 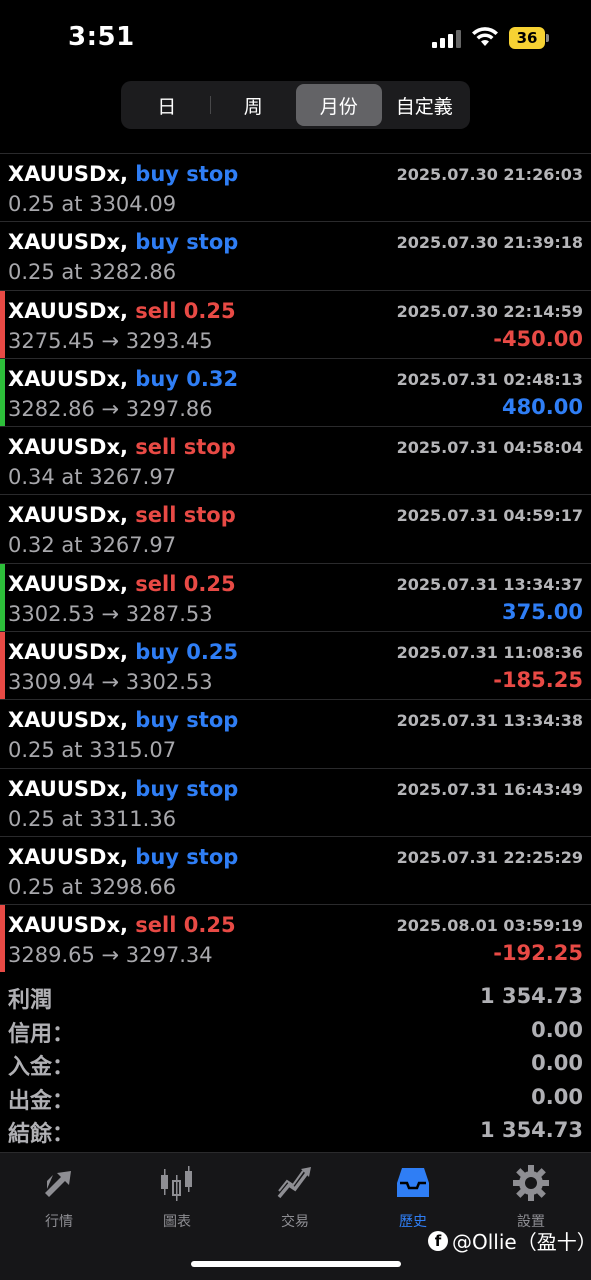 What do you see at coordinates (110, 955) in the screenshot?
I see `deal-detail: 3289.65 → 3297.34` at bounding box center [110, 955].